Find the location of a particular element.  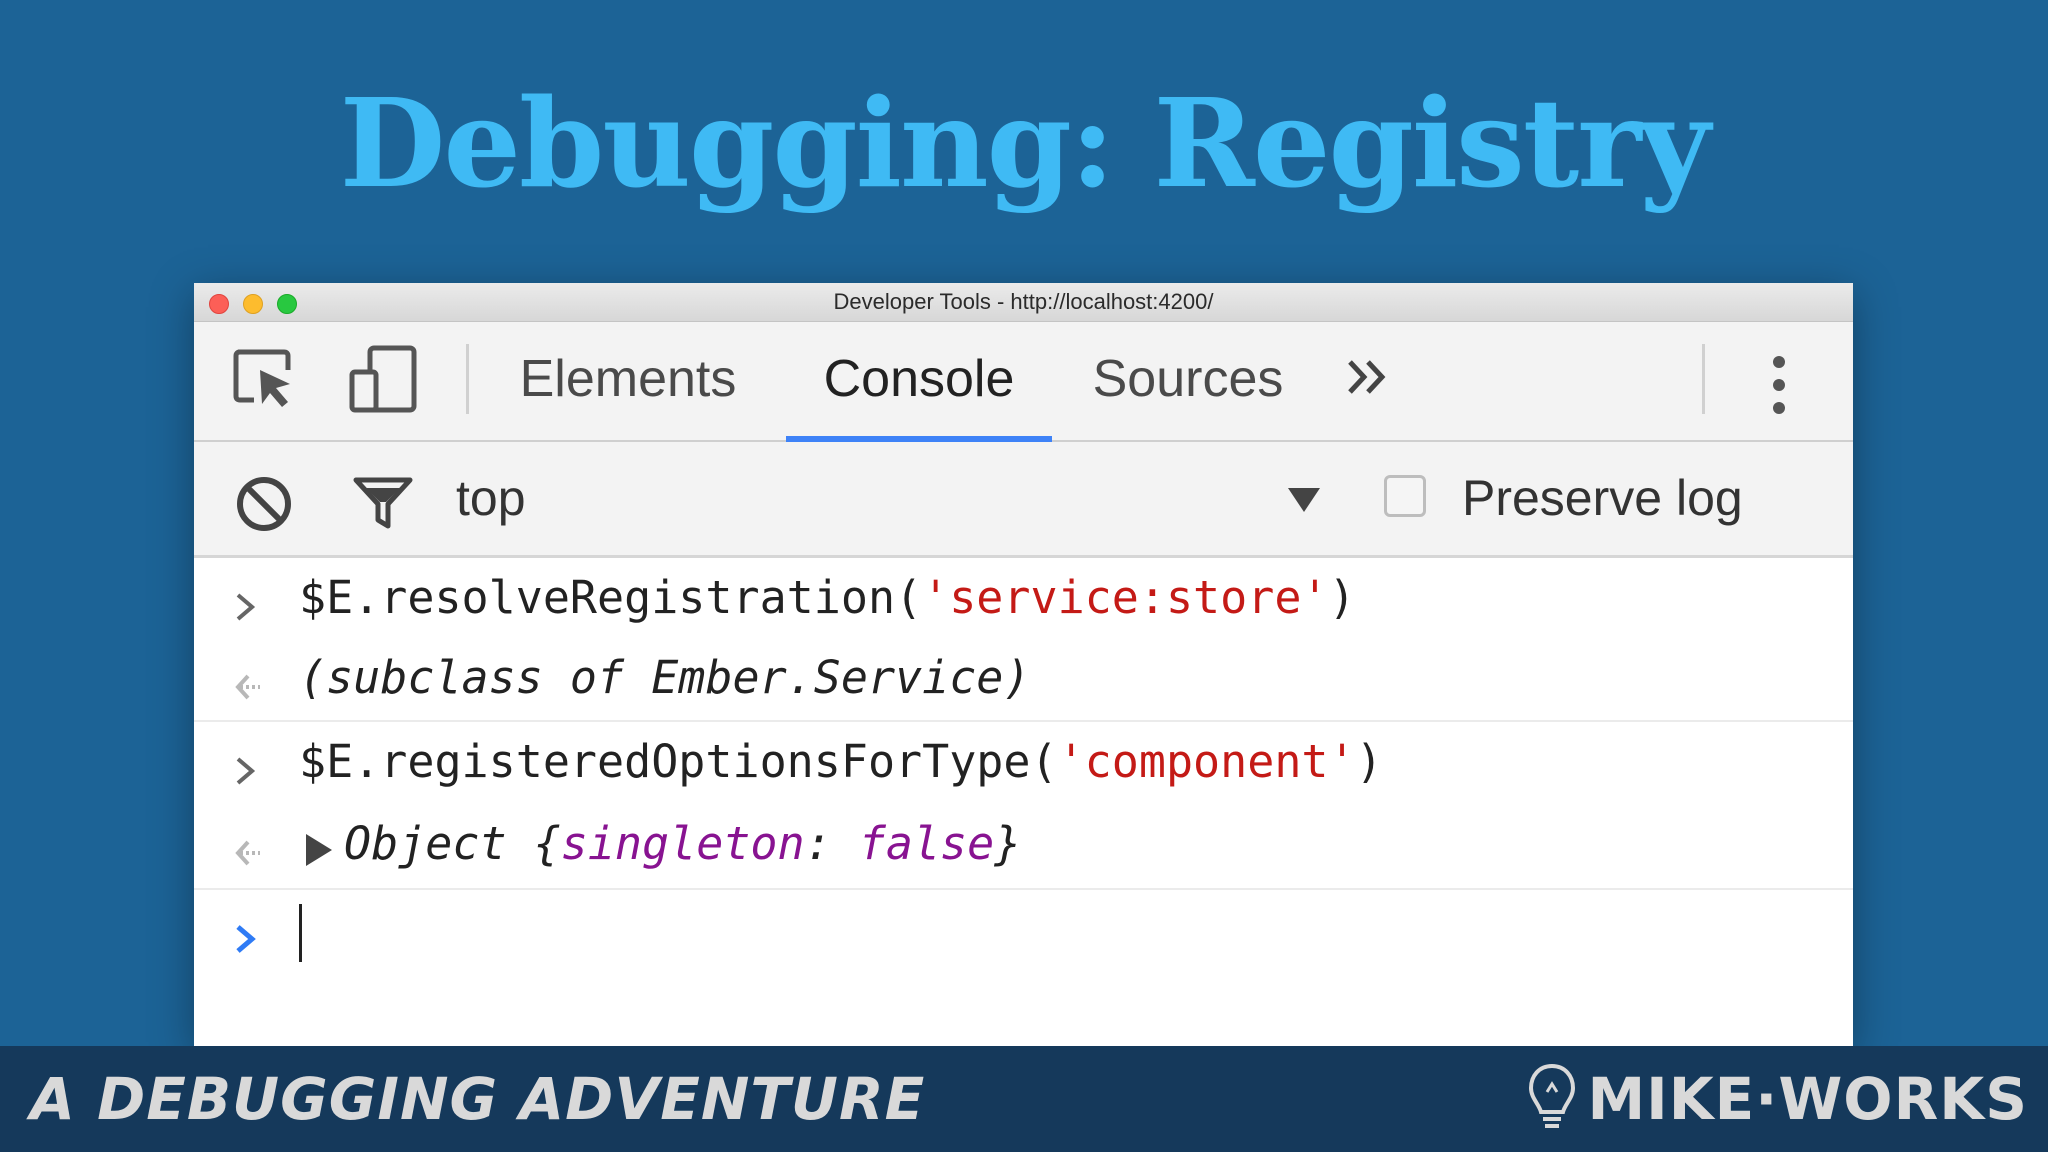

brand-logo: MIKE·WORKS is located at coordinates (1777, 1099).